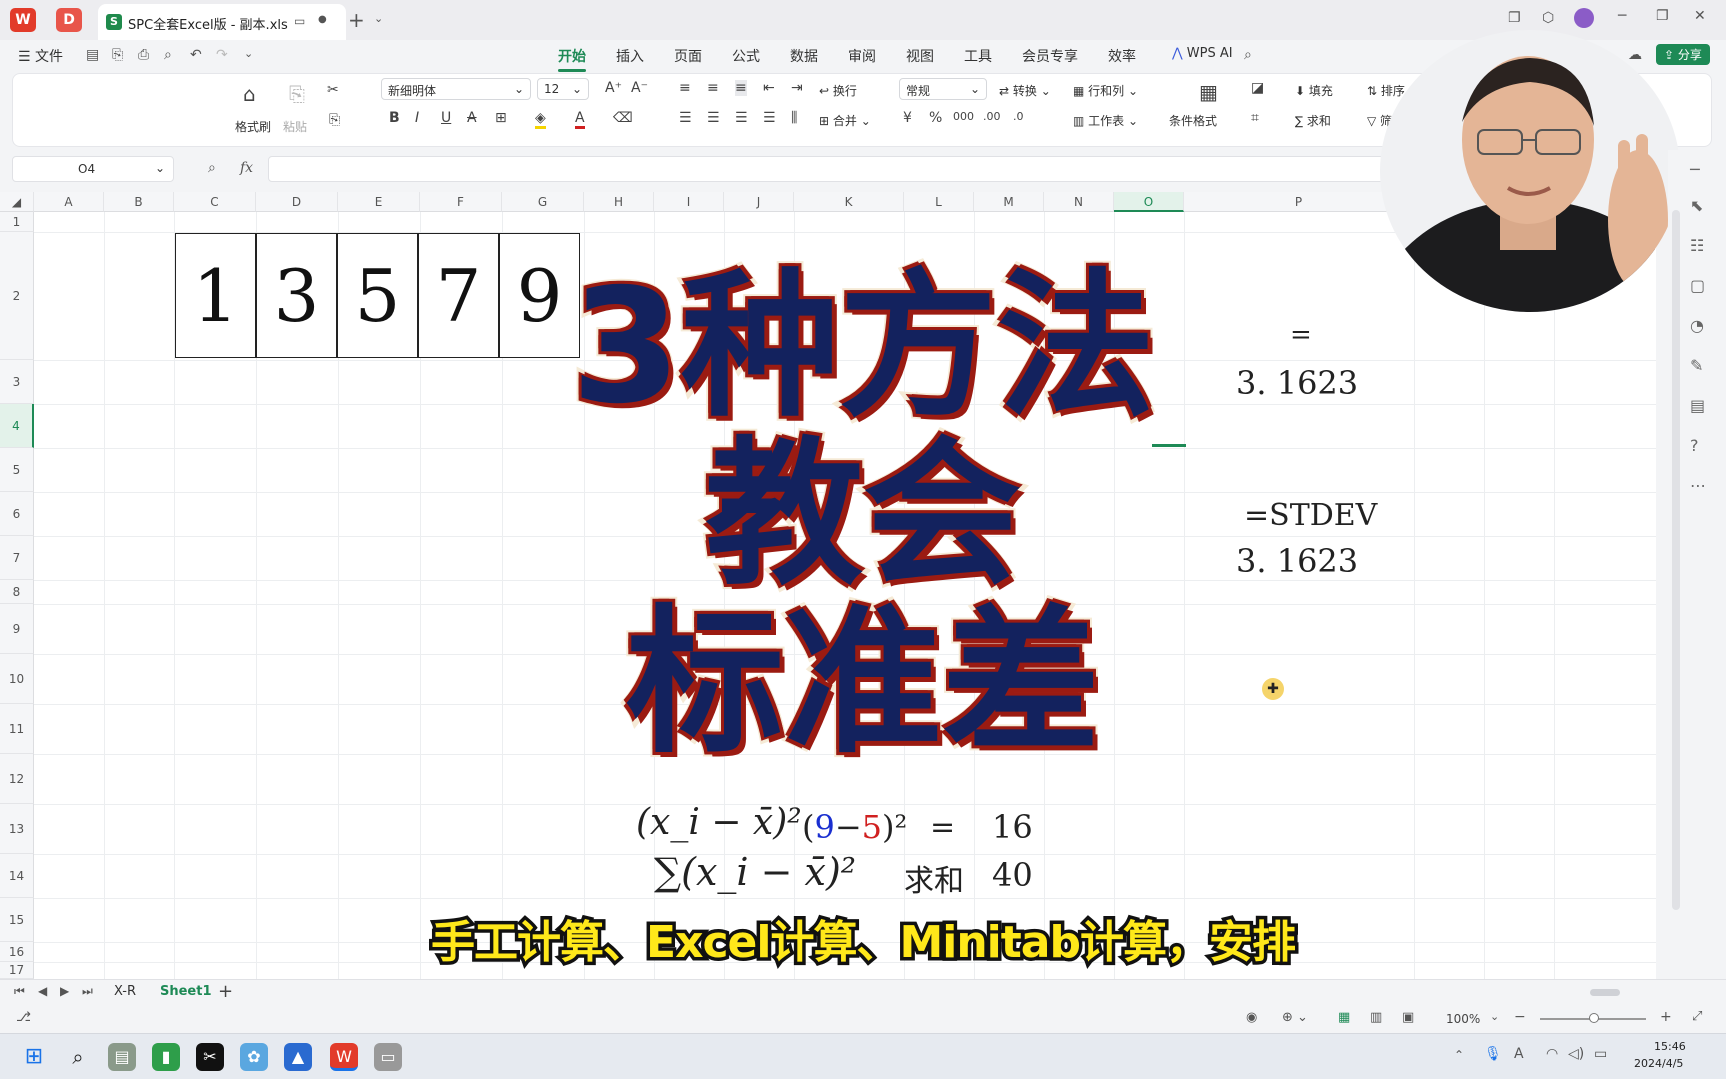  What do you see at coordinates (1376, 1017) in the screenshot?
I see `page-layout-icon: ▥` at bounding box center [1376, 1017].